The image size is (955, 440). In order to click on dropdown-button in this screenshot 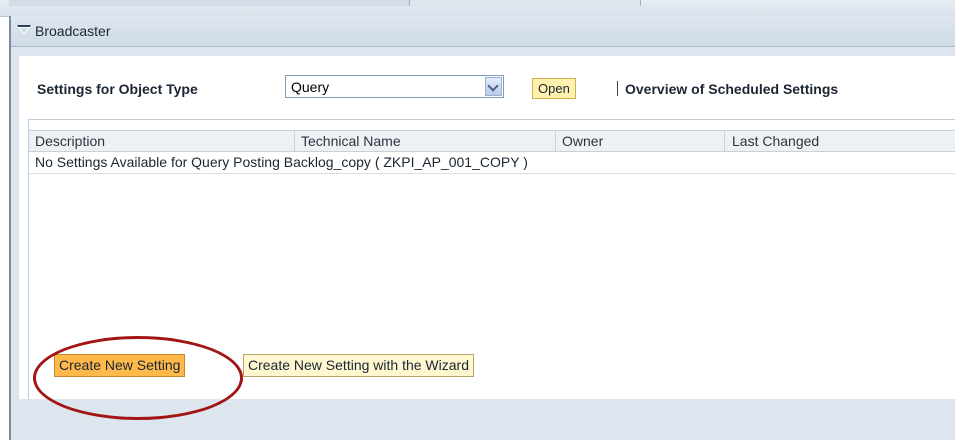, I will do `click(493, 86)`.